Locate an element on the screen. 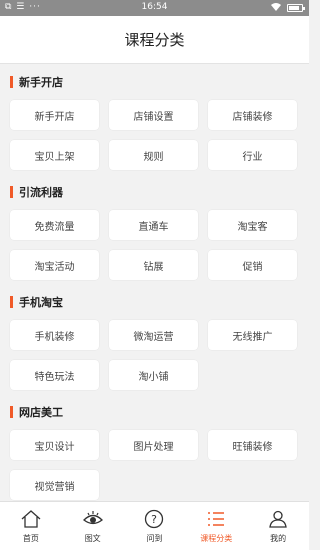  bottom-tab-bar: 首页 图文 ? 问到 课程分类 我的 is located at coordinates (154, 525).